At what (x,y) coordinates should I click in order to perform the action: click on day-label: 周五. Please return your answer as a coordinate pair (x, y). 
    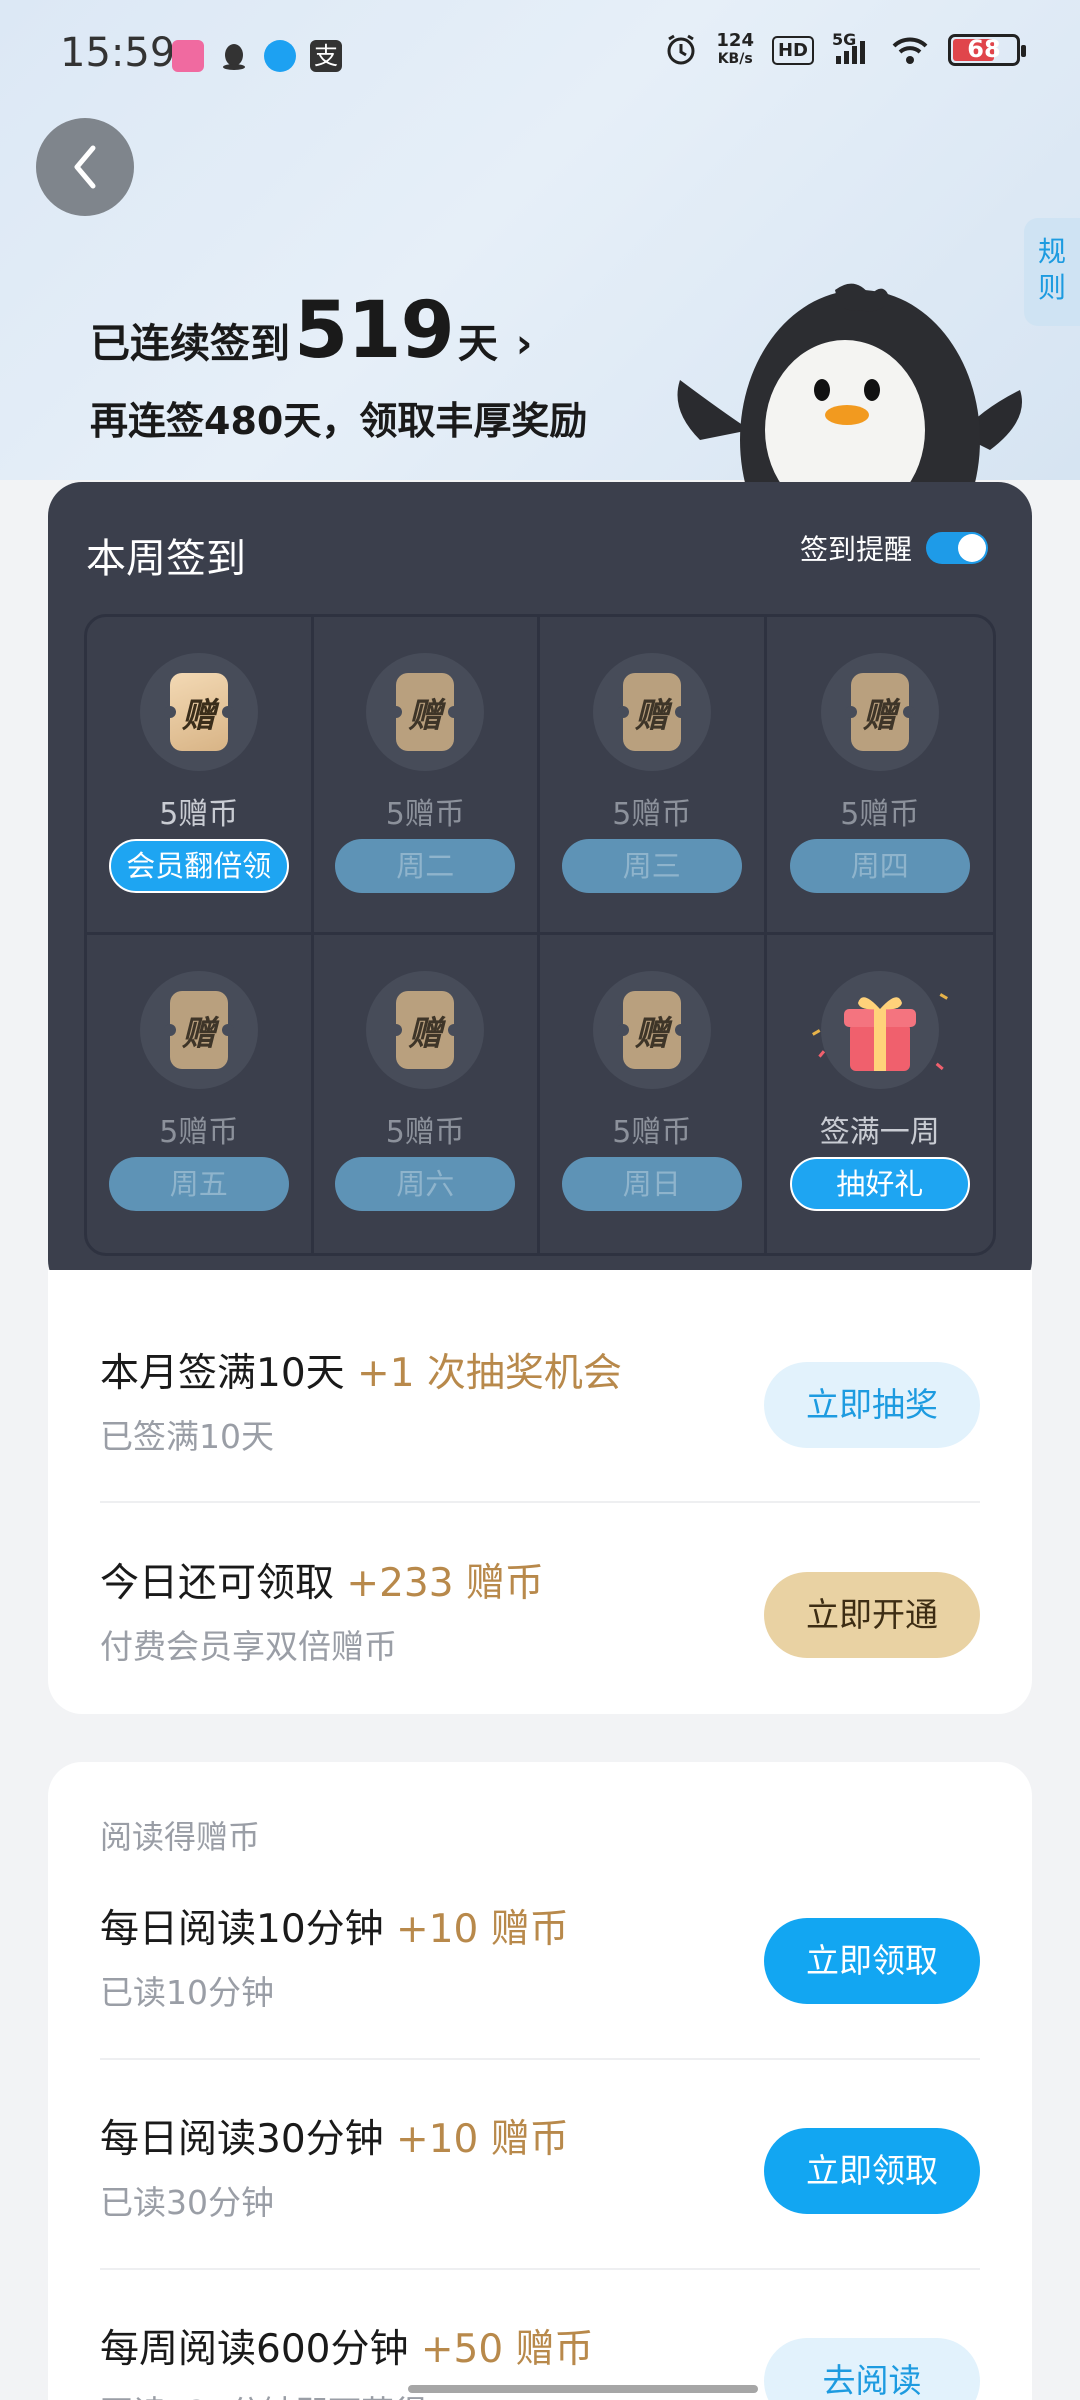
    Looking at the image, I should click on (198, 1184).